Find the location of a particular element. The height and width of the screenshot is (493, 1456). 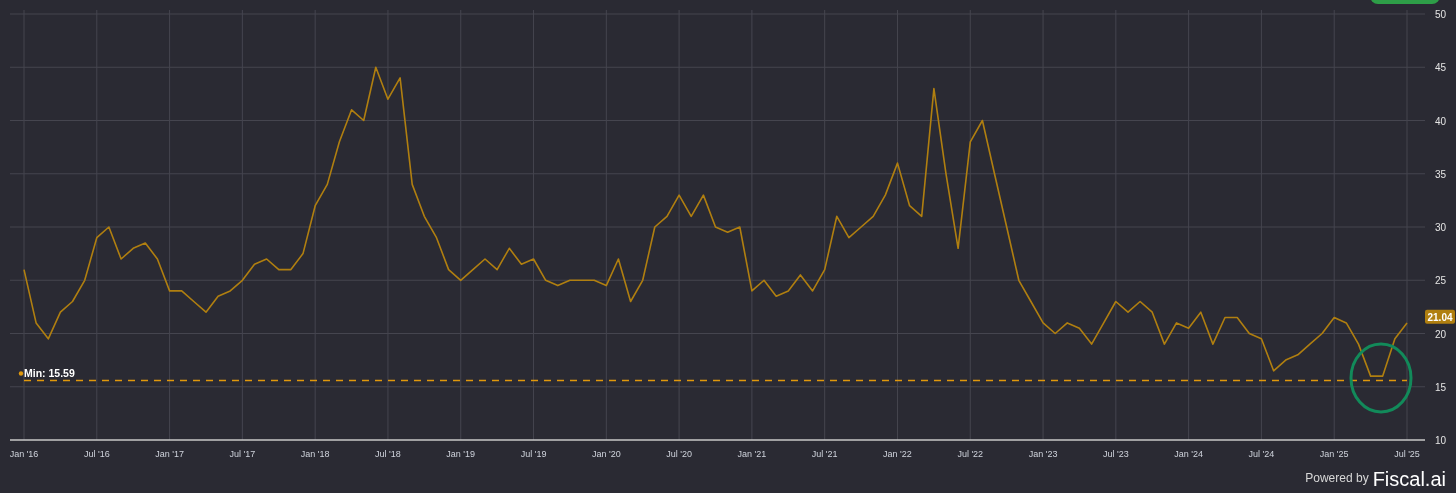

y-tick-label: 30 is located at coordinates (1440, 227).